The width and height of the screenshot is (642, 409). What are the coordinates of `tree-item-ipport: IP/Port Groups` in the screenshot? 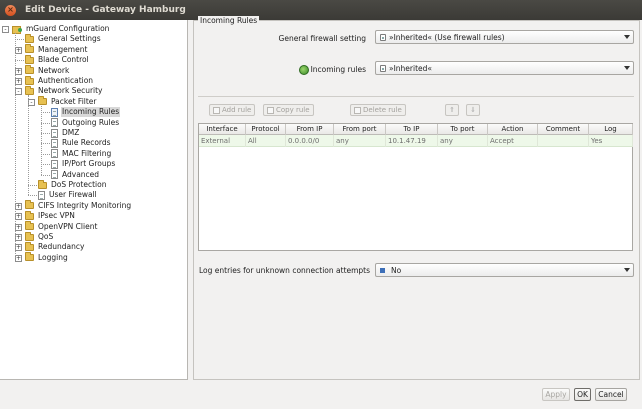 It's located at (83, 164).